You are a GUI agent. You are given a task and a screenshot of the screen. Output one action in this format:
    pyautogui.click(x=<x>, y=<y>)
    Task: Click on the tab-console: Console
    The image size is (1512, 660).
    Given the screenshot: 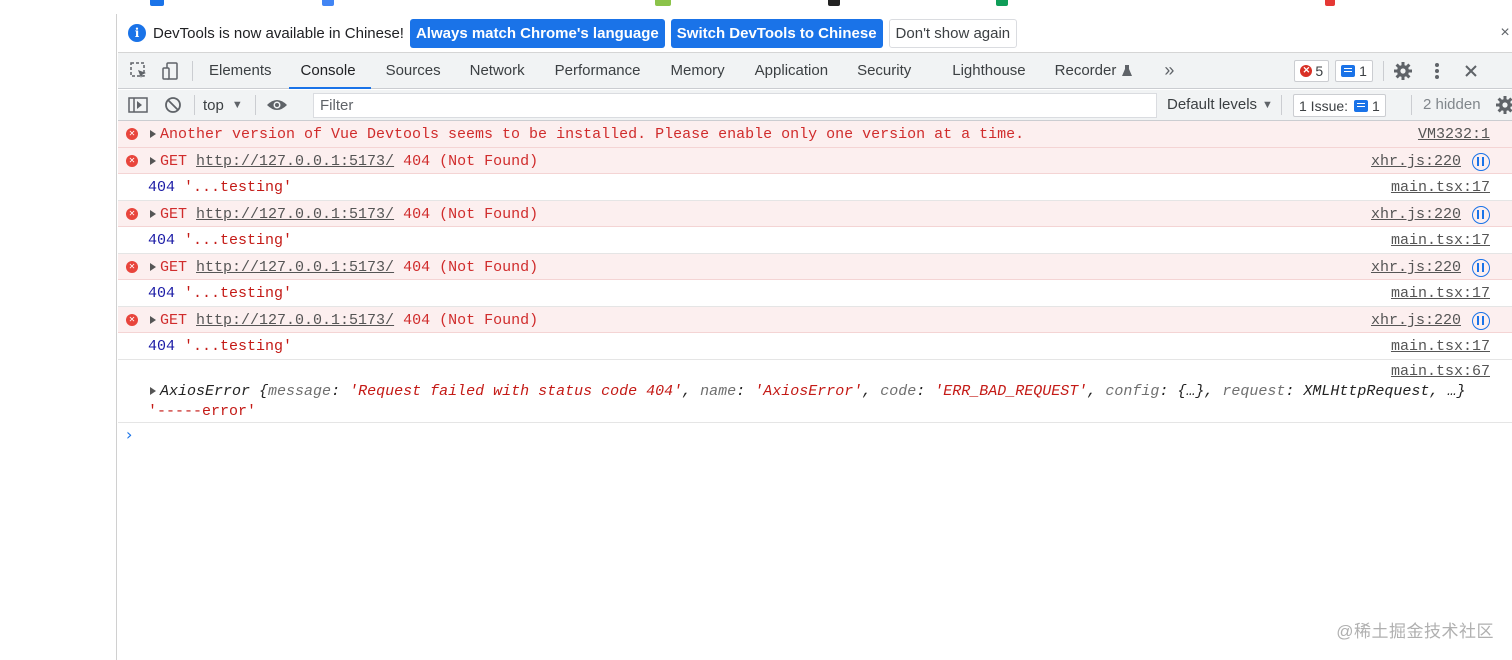 What is the action you would take?
    pyautogui.click(x=329, y=71)
    